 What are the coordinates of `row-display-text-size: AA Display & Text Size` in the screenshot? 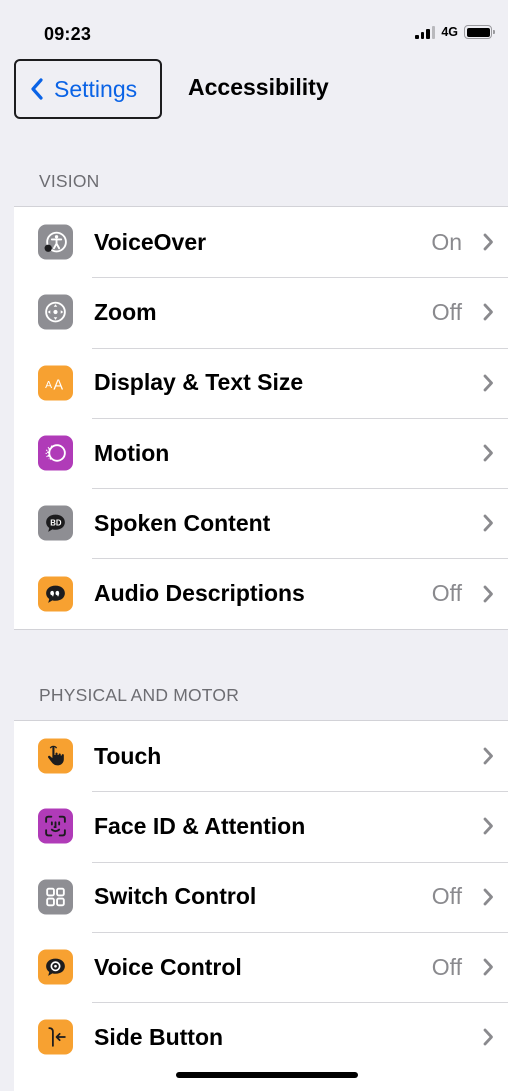 It's located at (261, 382).